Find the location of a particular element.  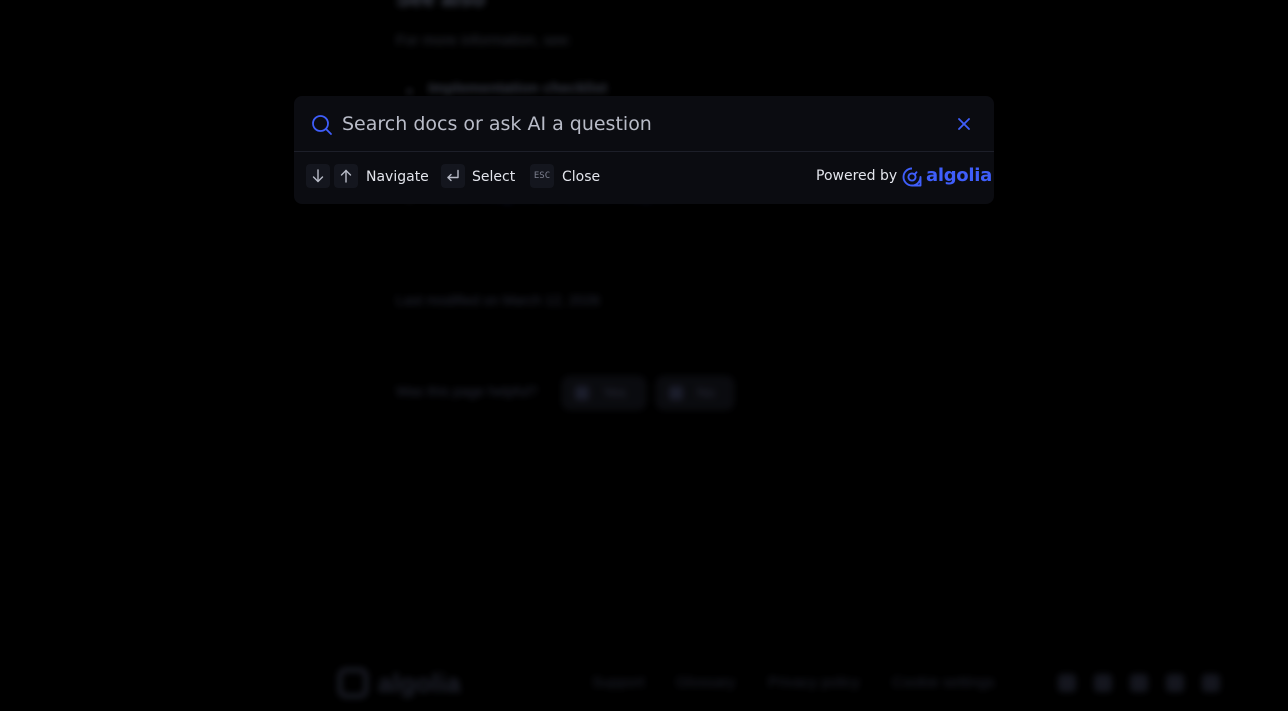

arrow-up-icon is located at coordinates (346, 176).